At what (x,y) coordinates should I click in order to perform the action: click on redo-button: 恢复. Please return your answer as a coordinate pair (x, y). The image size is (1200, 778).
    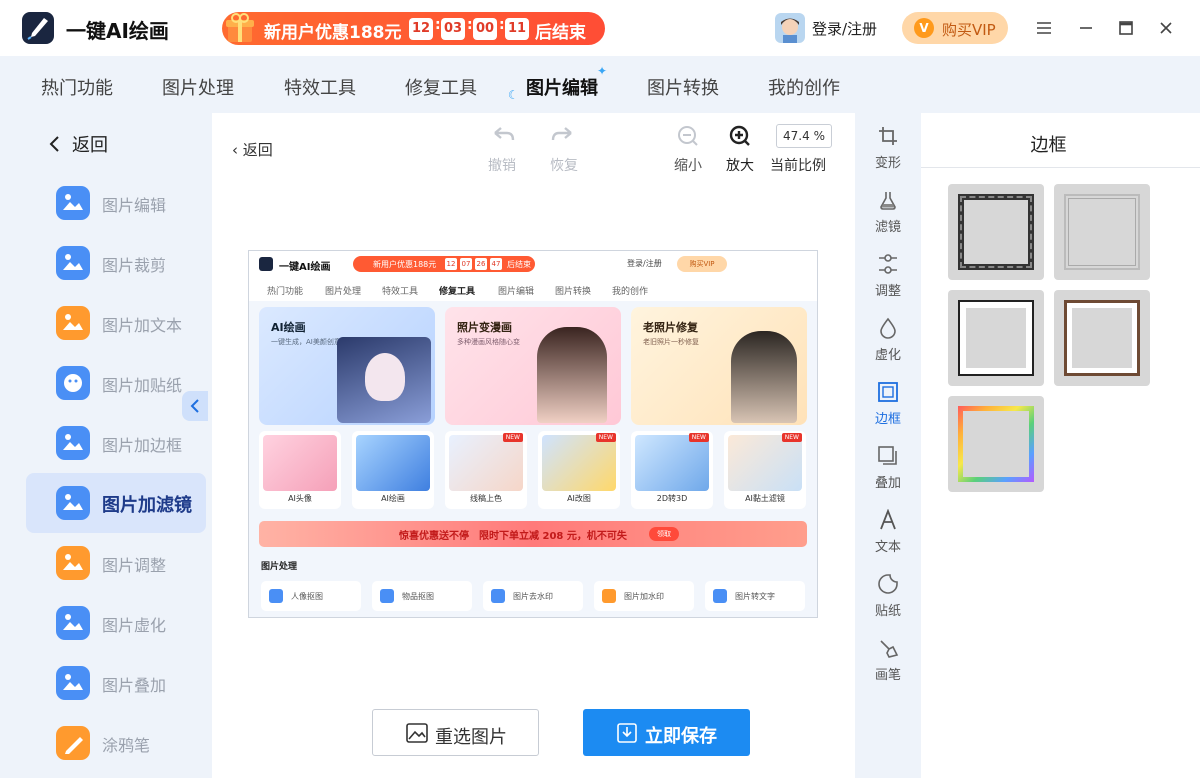
    Looking at the image, I should click on (564, 149).